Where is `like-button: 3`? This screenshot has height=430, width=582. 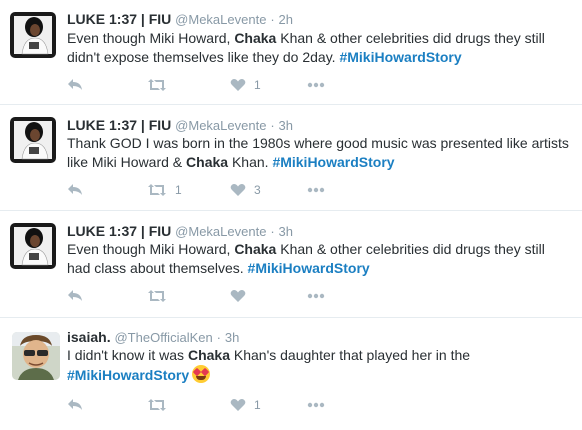 like-button: 3 is located at coordinates (245, 190).